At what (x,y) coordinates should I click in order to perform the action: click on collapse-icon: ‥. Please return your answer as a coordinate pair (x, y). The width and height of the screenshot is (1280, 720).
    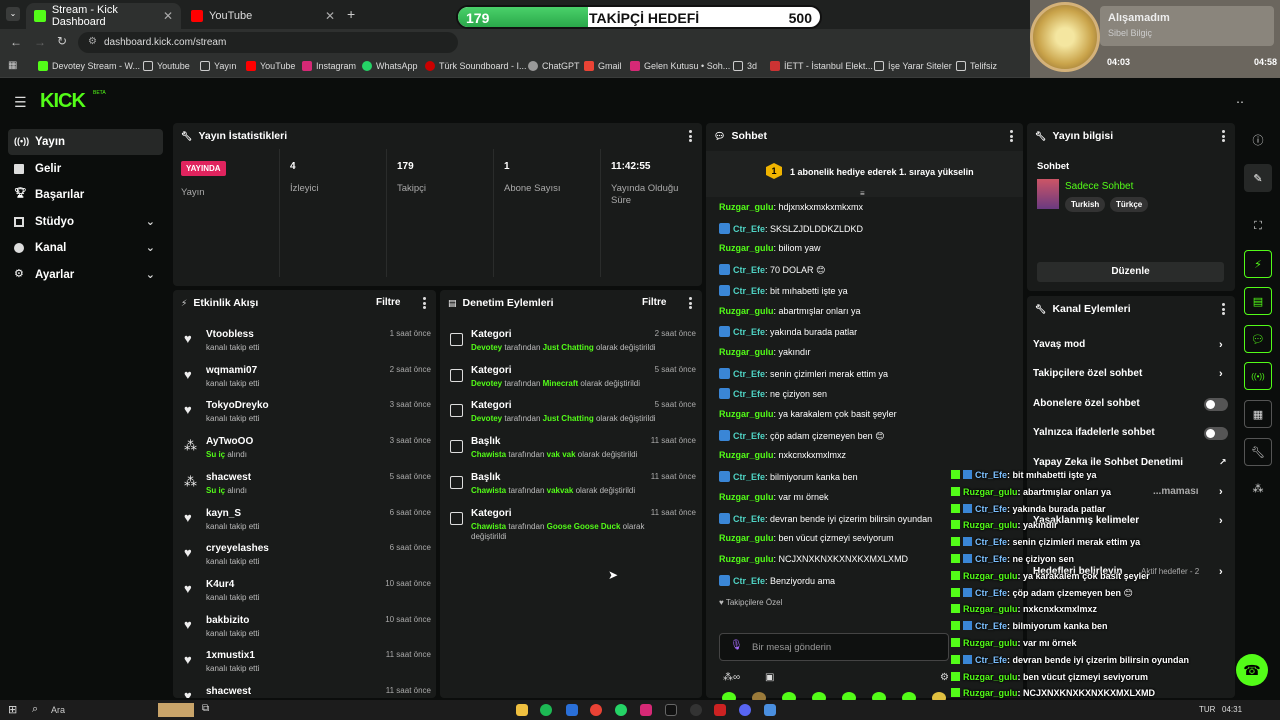
    Looking at the image, I should click on (1240, 99).